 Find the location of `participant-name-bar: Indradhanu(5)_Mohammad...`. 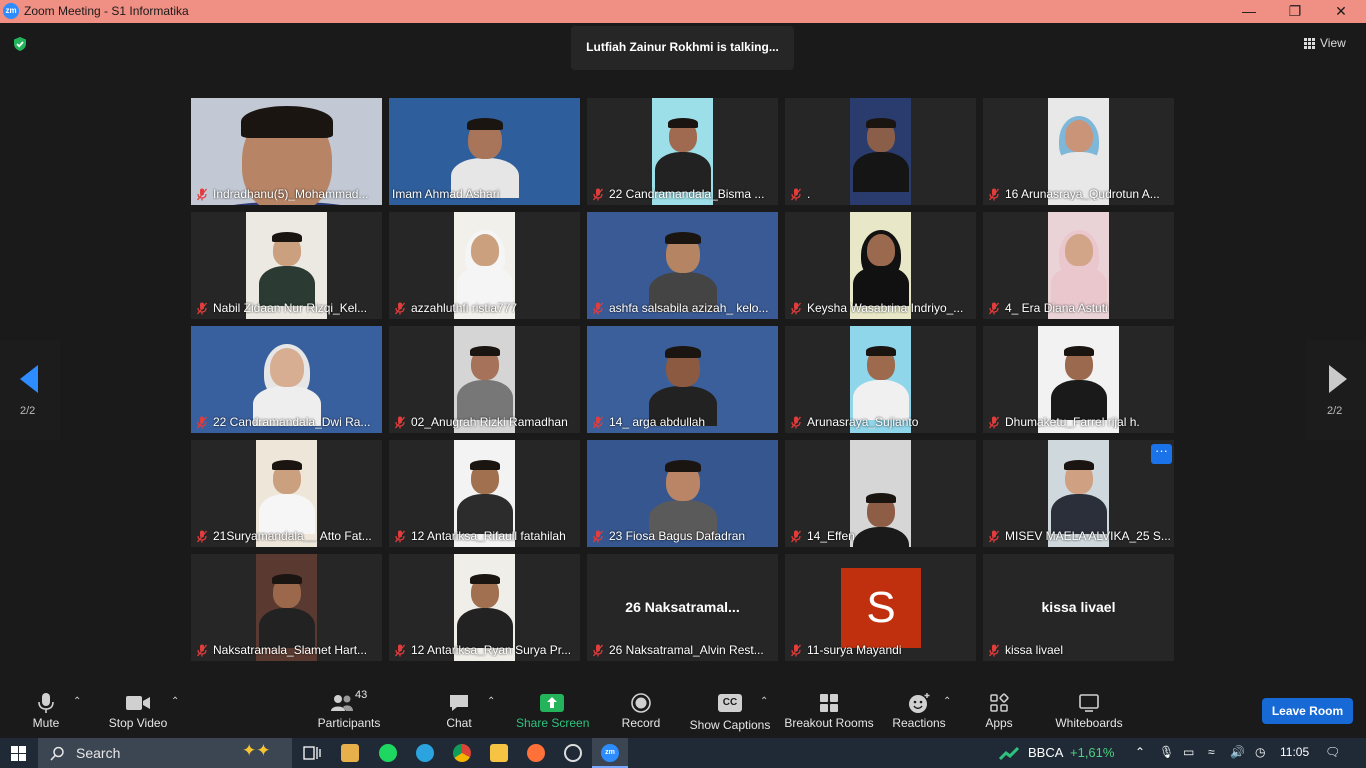

participant-name-bar: Indradhanu(5)_Mohammad... is located at coordinates (286, 194).